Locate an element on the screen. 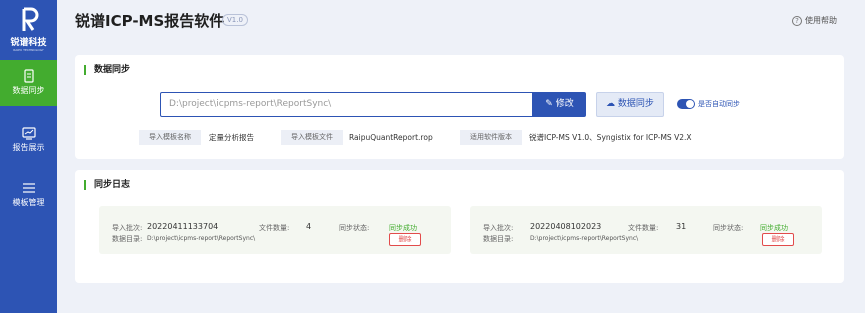 The width and height of the screenshot is (865, 313). template-file-label: 导入模板文件 is located at coordinates (312, 137).